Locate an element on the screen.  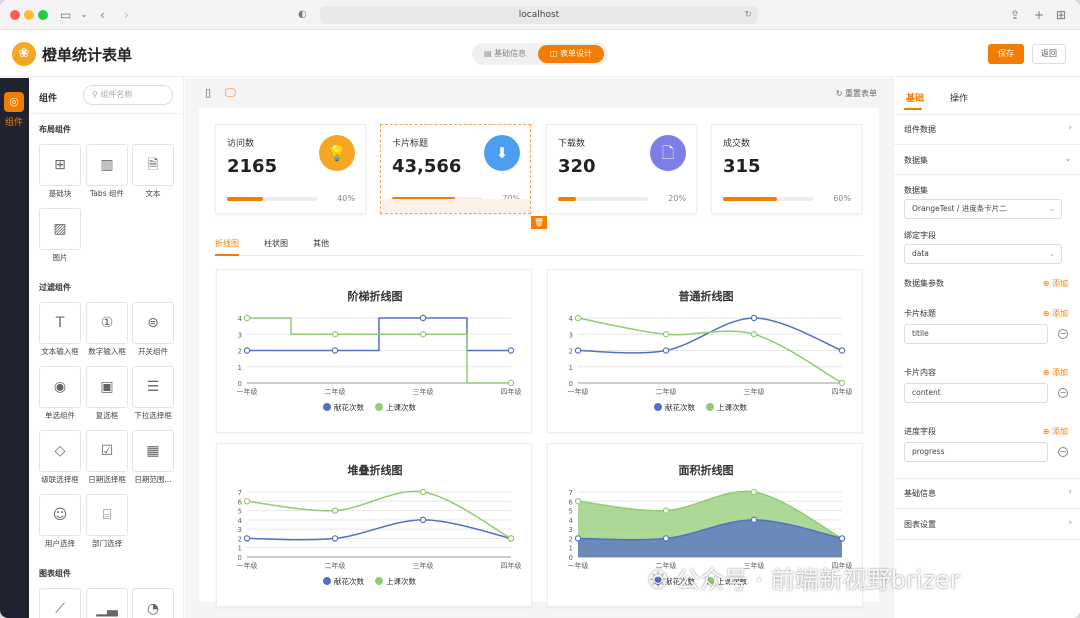
address-bar: localhost ↻ is located at coordinates (539, 15).